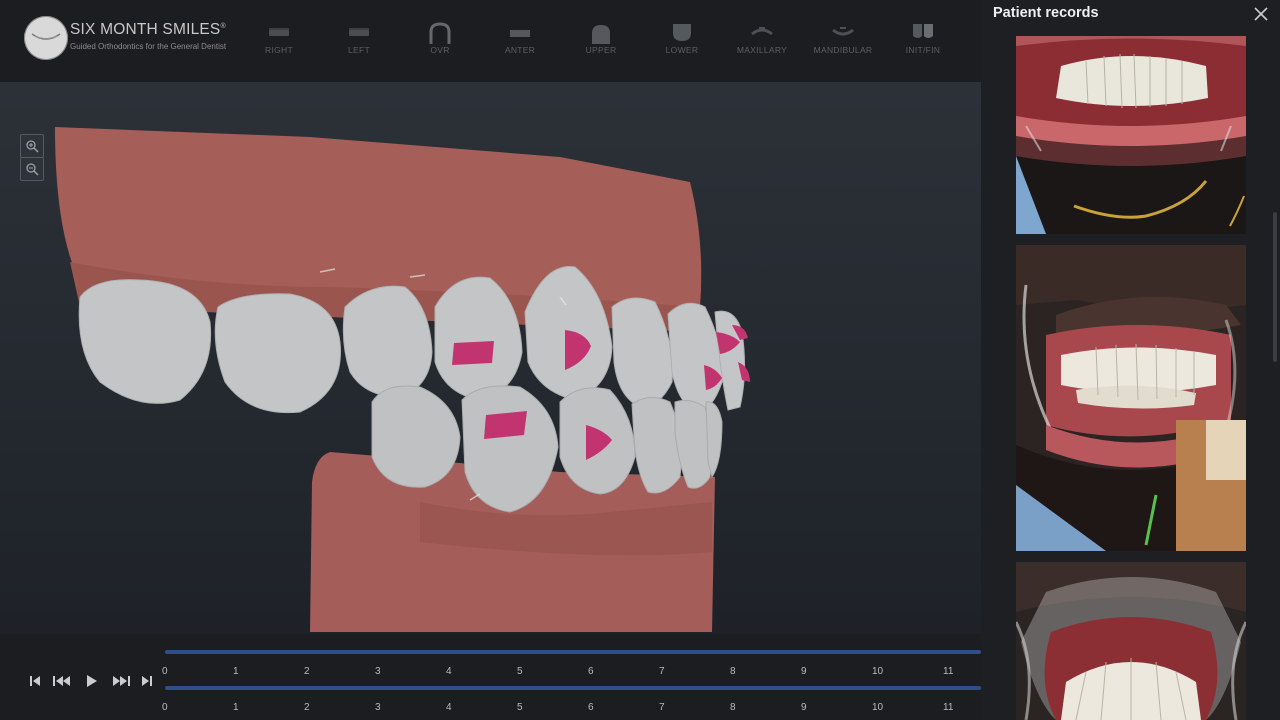 This screenshot has height=720, width=1280. I want to click on brand-name: SIX MONTH SMILES®, so click(148, 29).